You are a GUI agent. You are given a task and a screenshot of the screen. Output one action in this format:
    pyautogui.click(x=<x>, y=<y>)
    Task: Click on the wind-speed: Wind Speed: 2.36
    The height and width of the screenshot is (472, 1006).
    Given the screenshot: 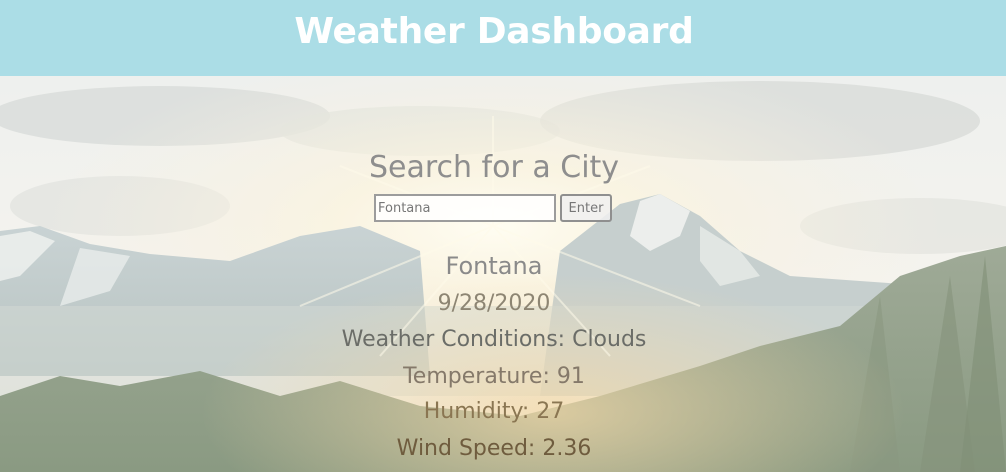 What is the action you would take?
    pyautogui.click(x=494, y=448)
    